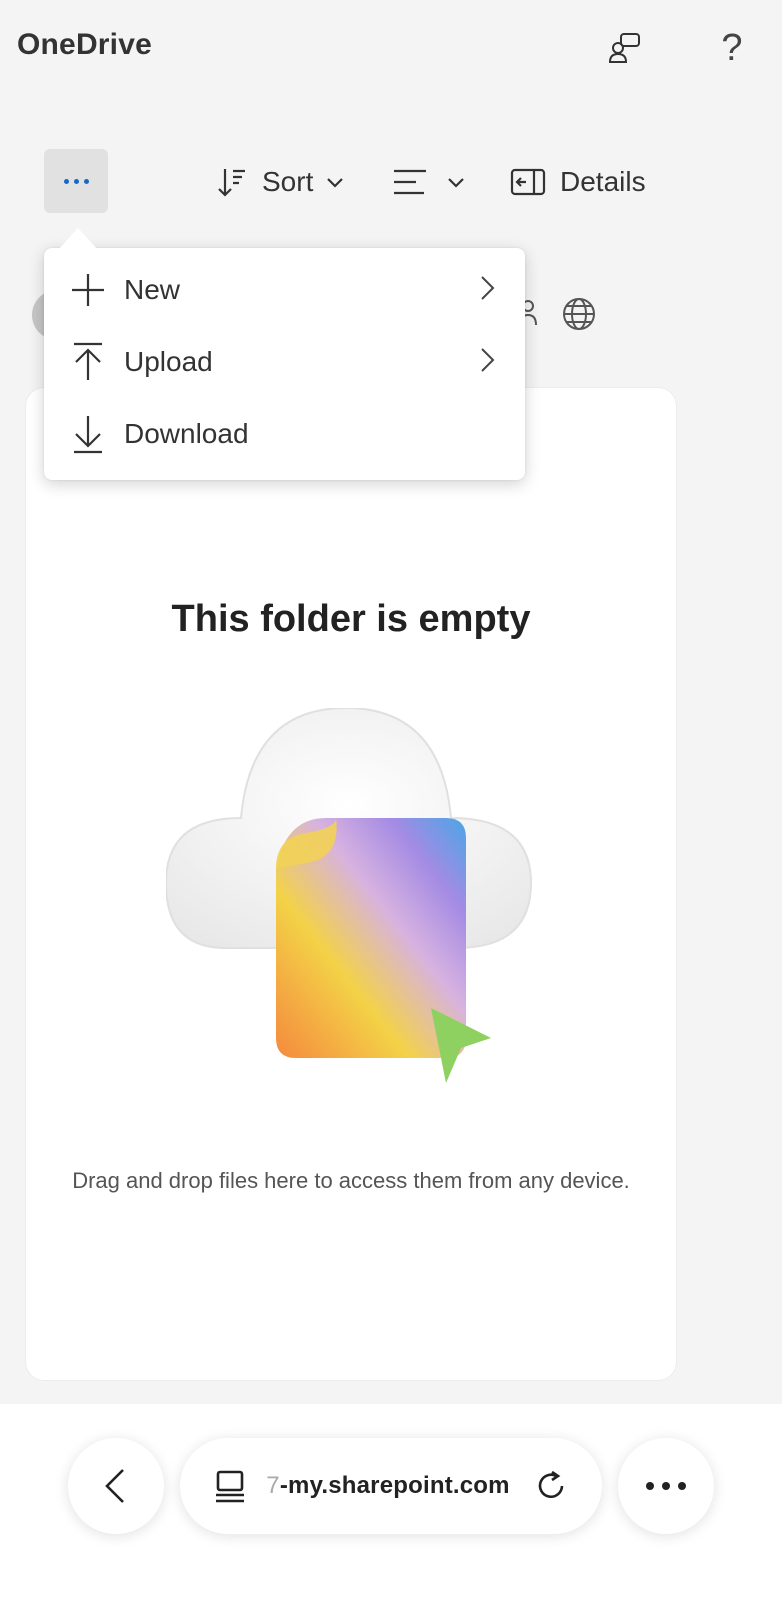 The height and width of the screenshot is (1600, 782). I want to click on details-pane-icon, so click(528, 182).